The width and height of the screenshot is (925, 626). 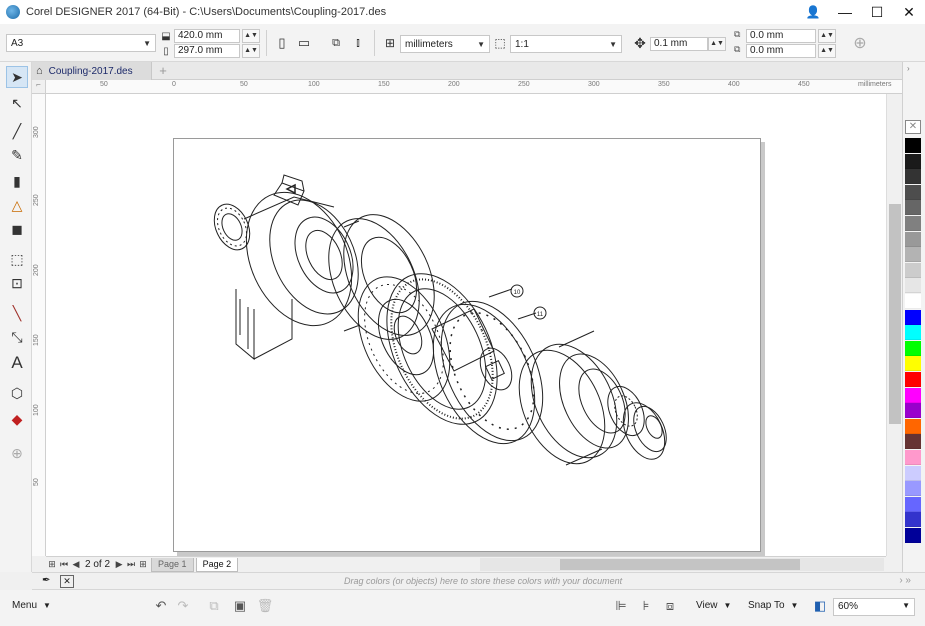 I want to click on last-page-icon: ⏭, so click(x=131, y=564).